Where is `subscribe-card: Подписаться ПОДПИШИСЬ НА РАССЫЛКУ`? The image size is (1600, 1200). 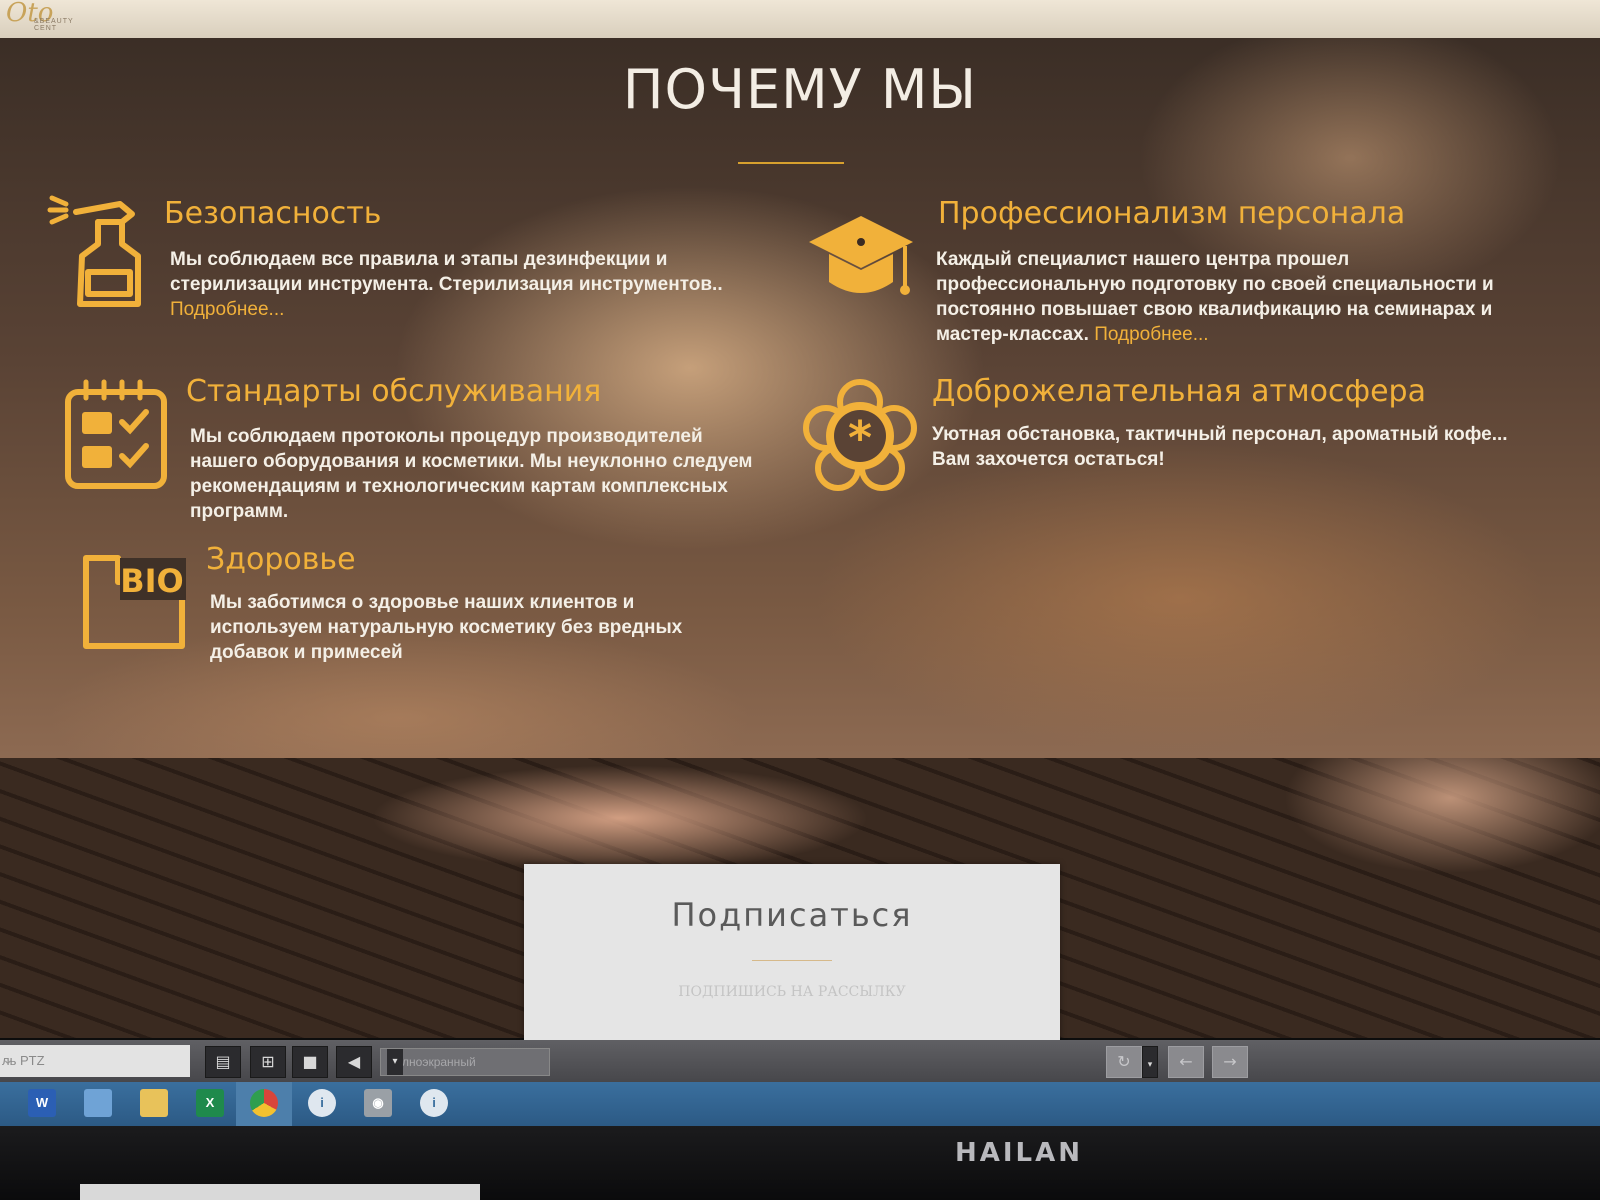
subscribe-card: Подписаться ПОДПИШИСЬ НА РАССЫЛКУ is located at coordinates (792, 954).